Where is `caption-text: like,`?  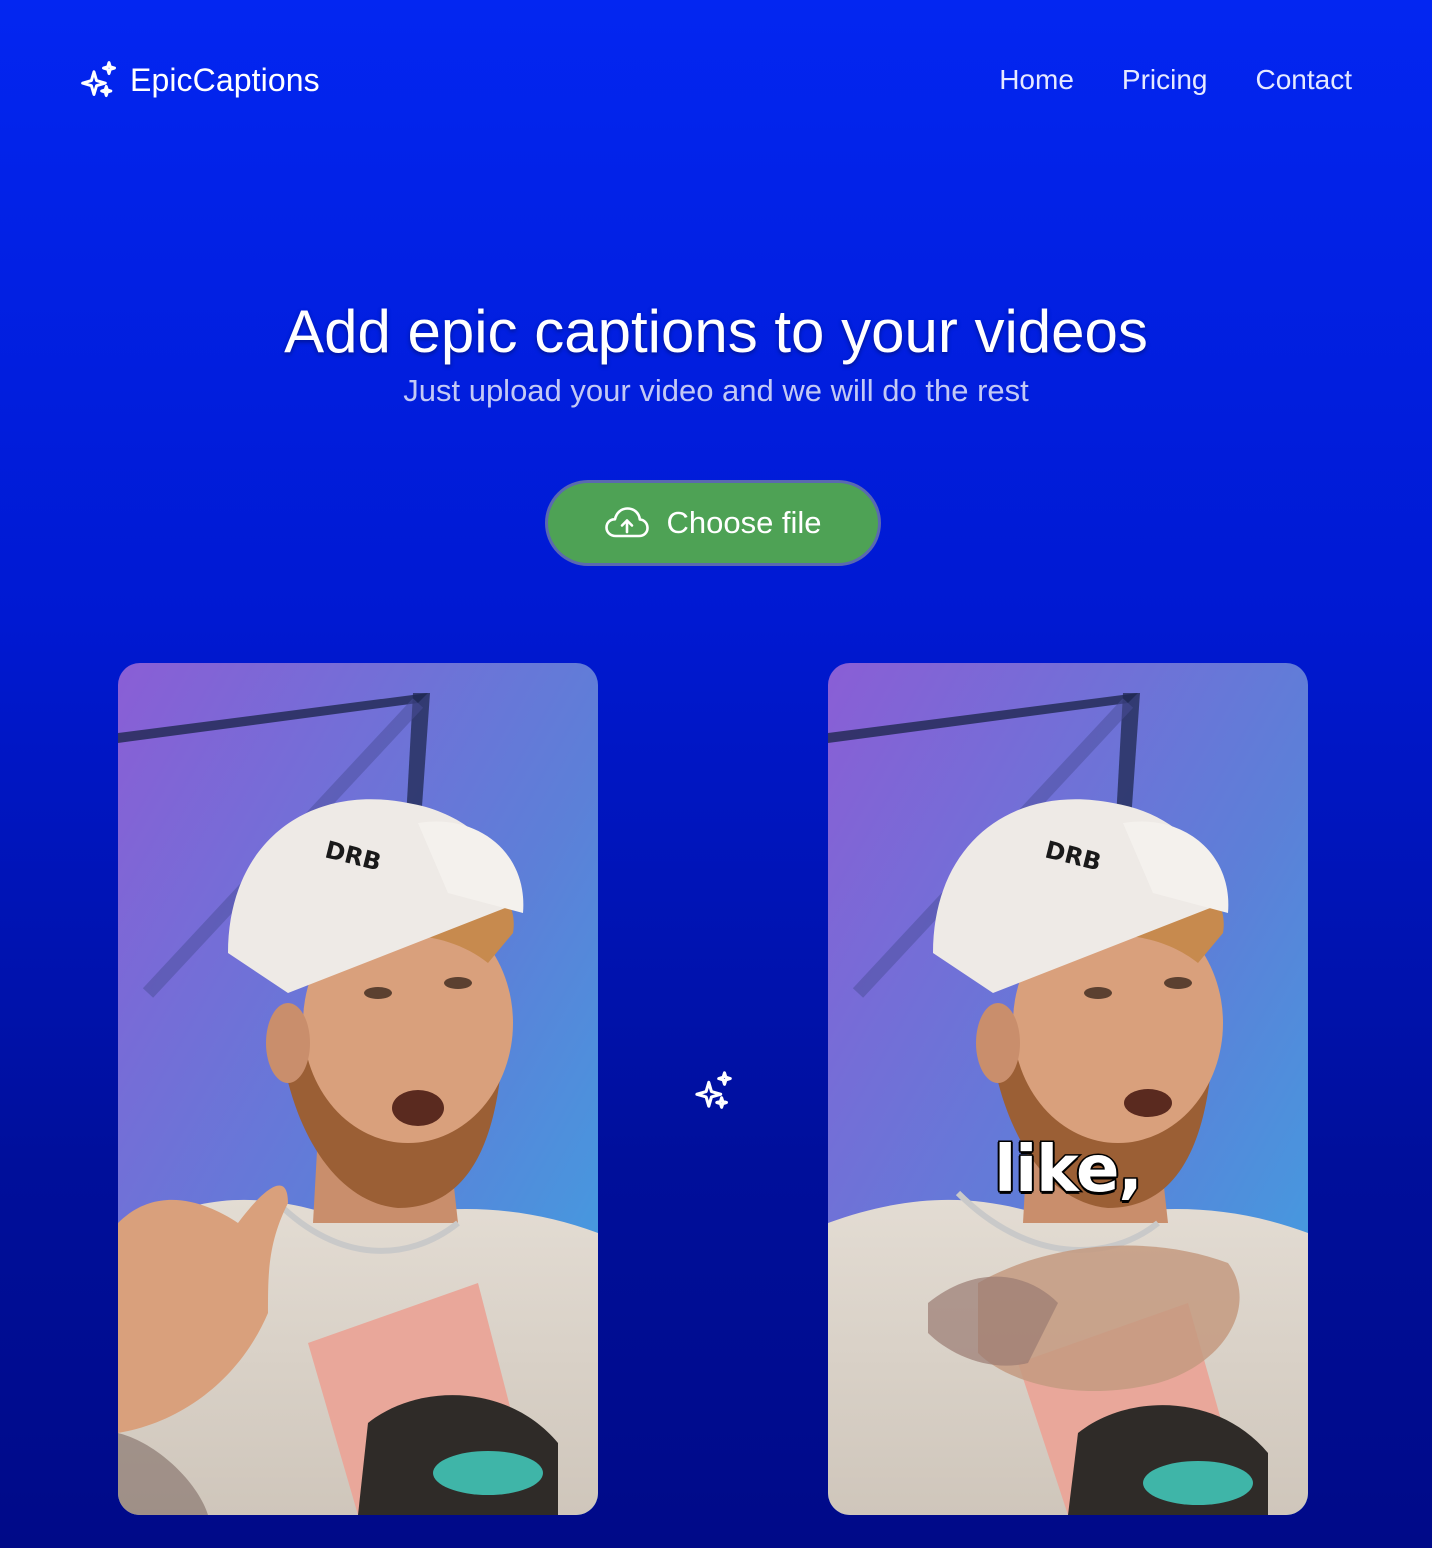
caption-text: like, is located at coordinates (1068, 1170).